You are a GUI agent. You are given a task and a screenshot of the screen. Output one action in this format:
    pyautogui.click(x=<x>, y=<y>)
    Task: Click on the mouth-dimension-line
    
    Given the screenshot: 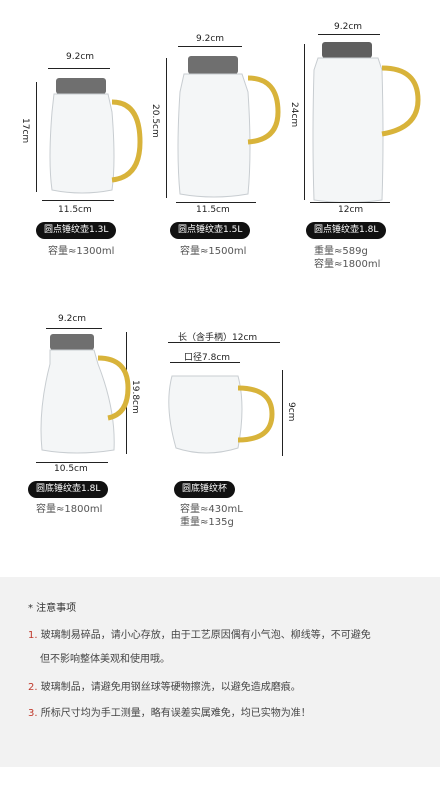 What is the action you would take?
    pyautogui.click(x=205, y=362)
    